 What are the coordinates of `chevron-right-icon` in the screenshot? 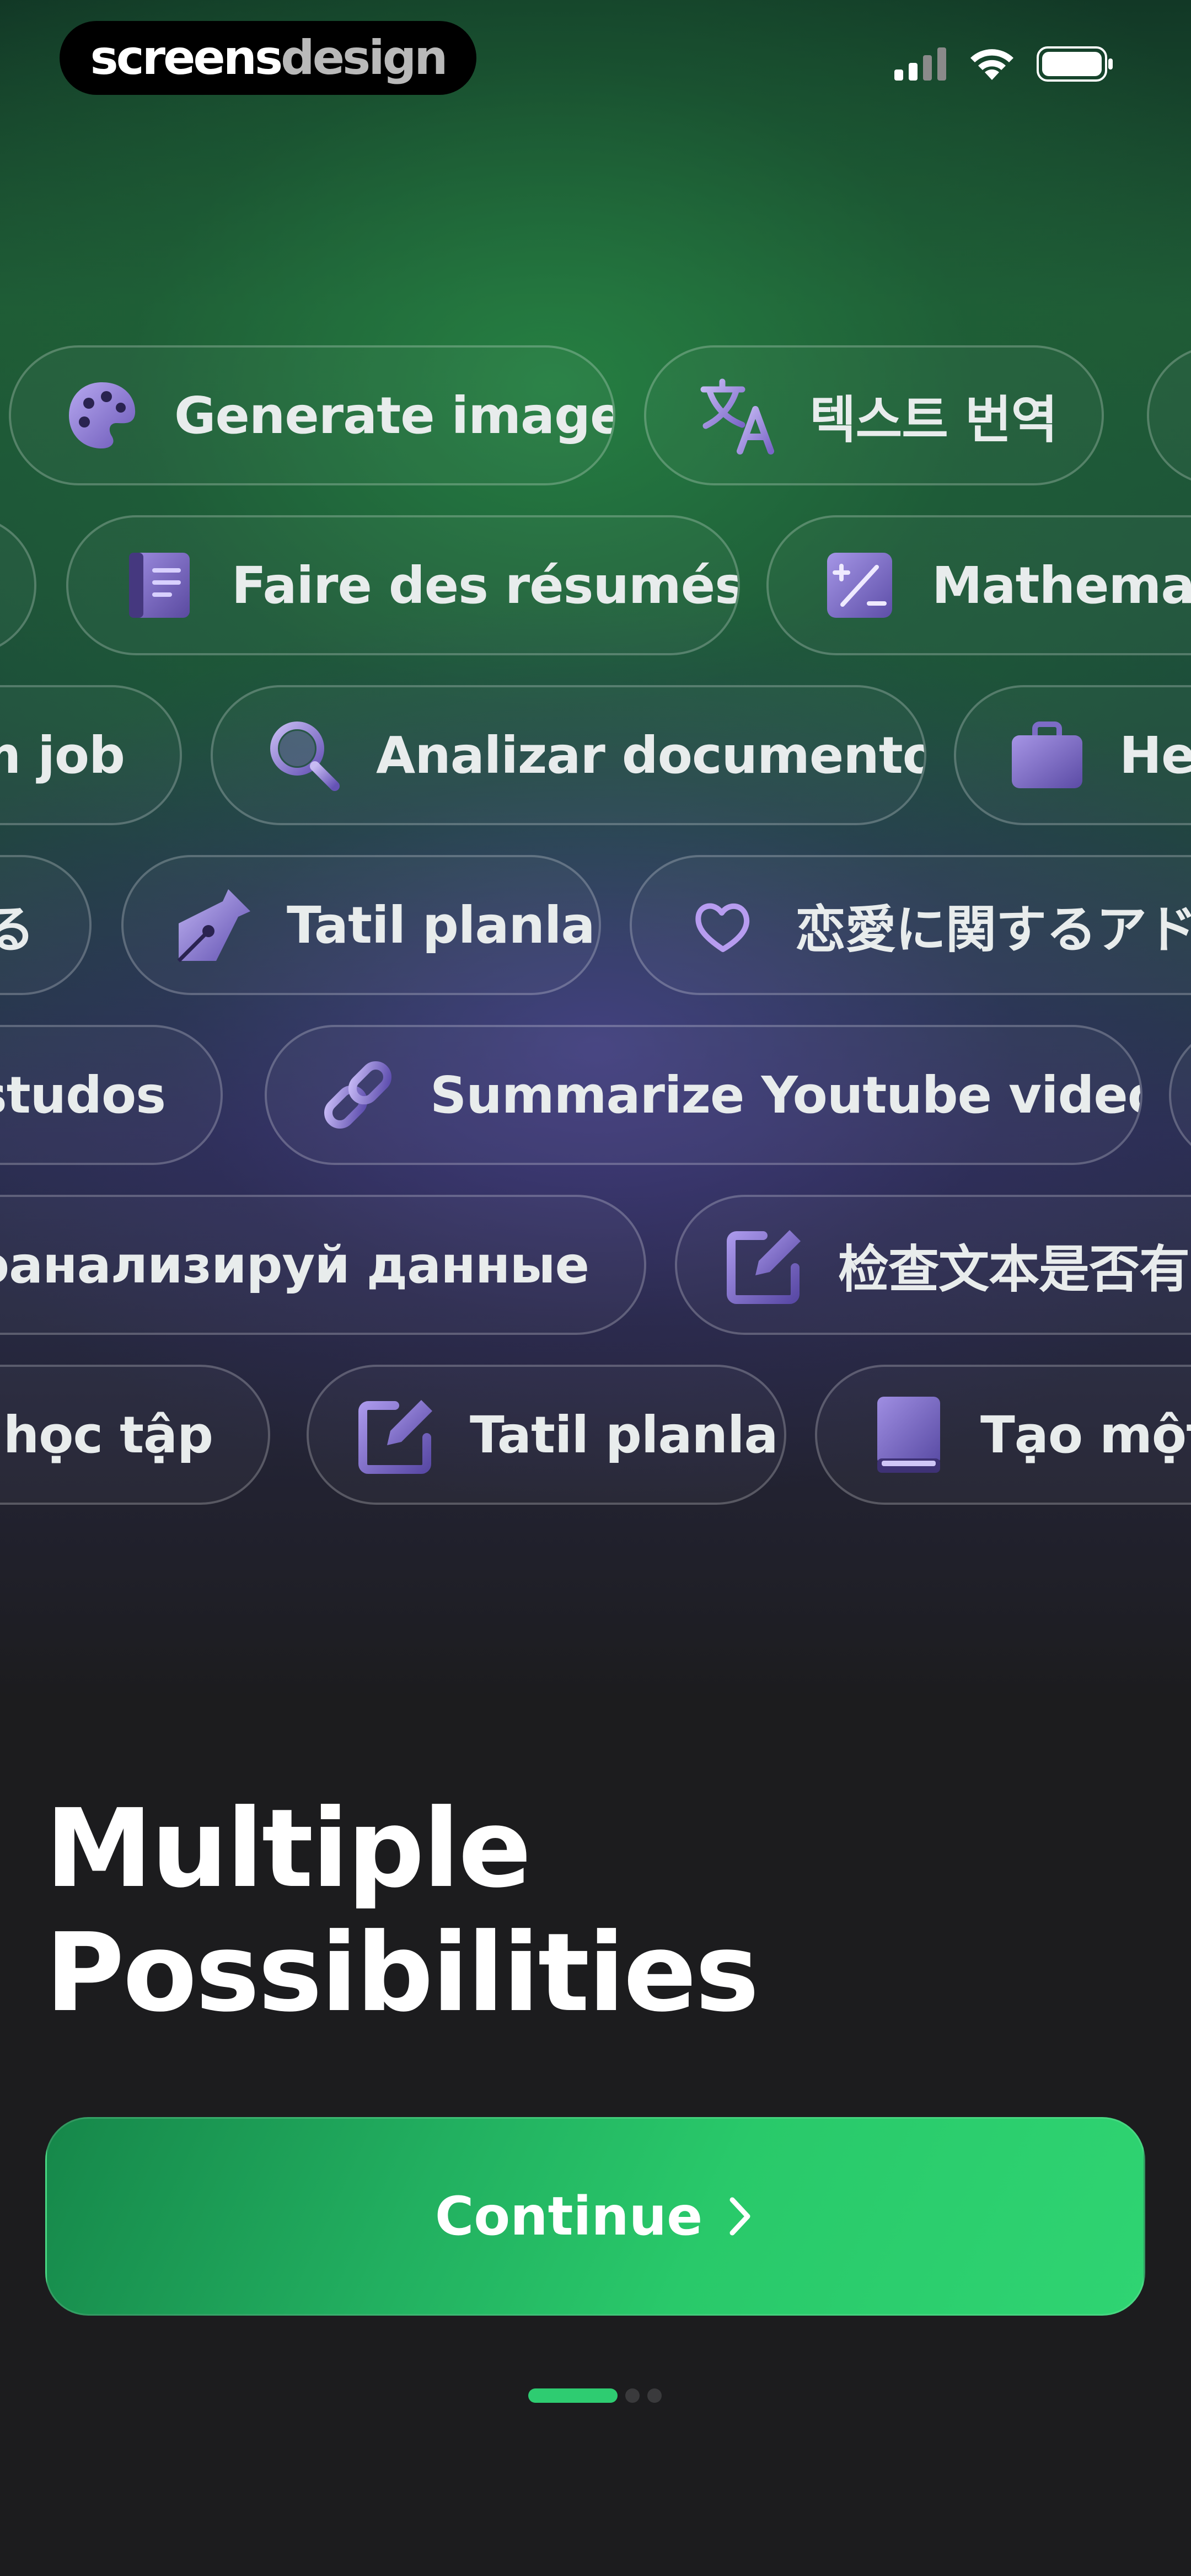 It's located at (739, 2216).